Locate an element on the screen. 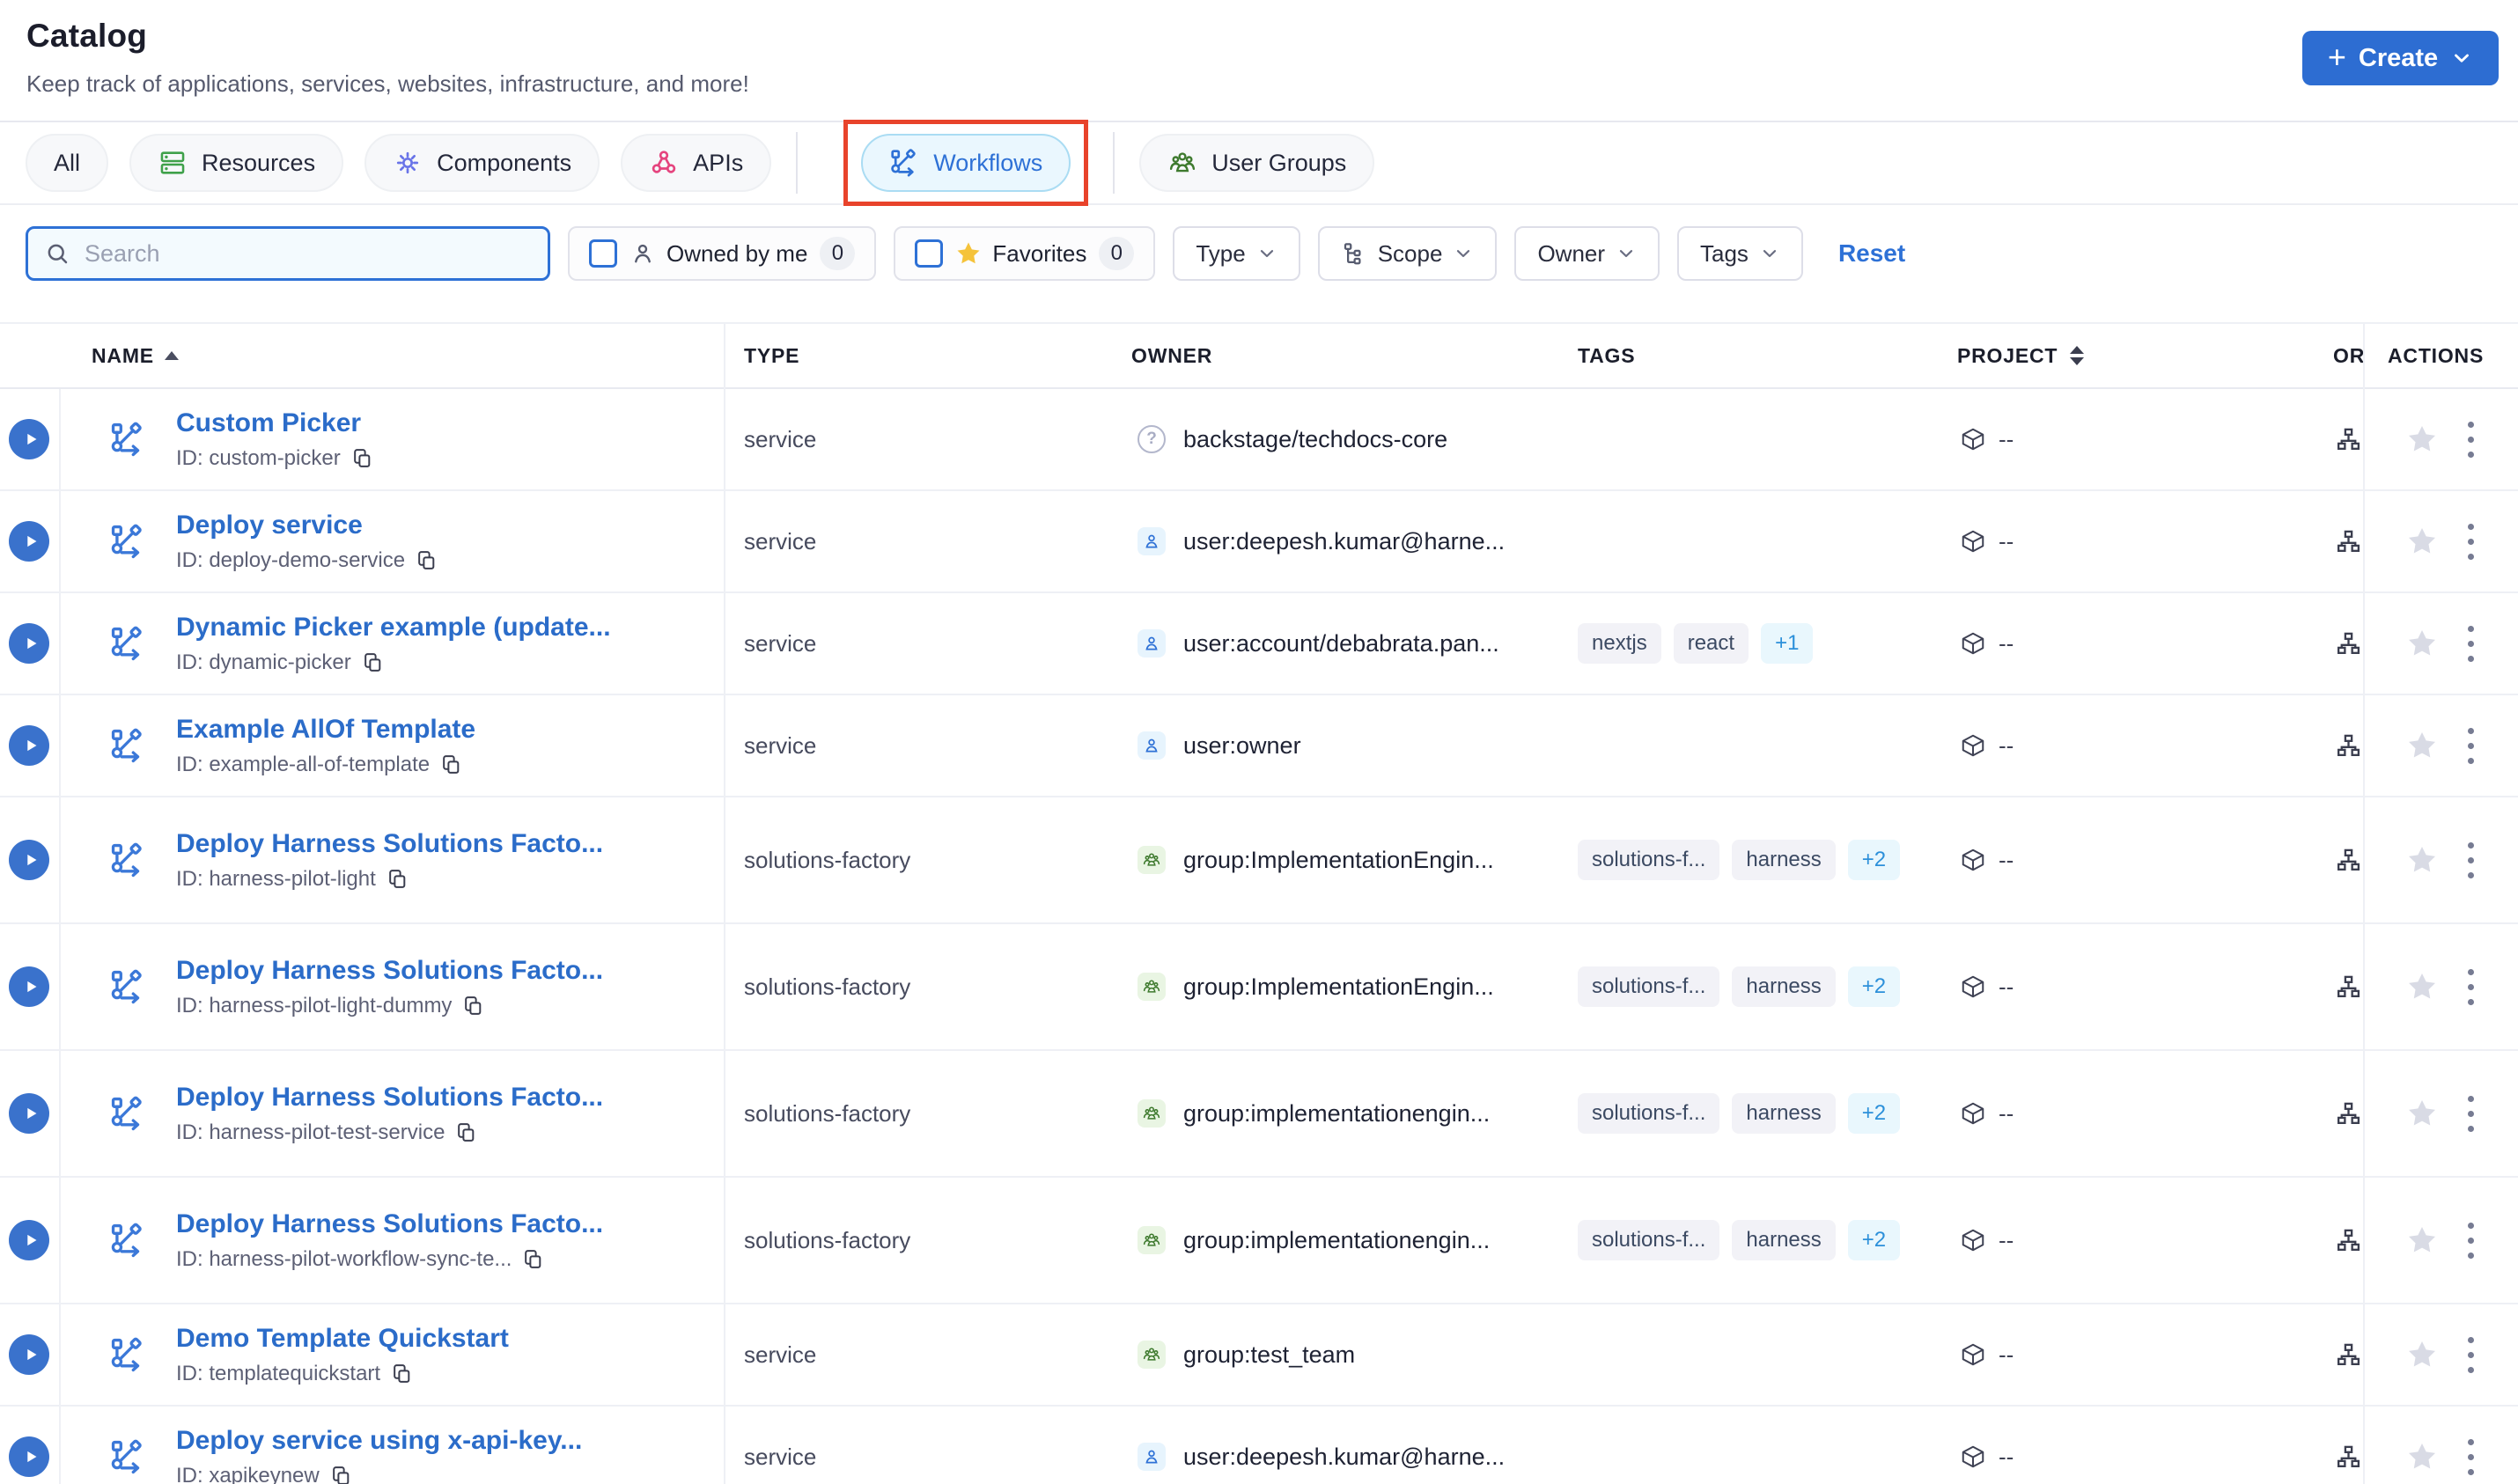  favorites-filter: Favorites 0 is located at coordinates (1025, 254).